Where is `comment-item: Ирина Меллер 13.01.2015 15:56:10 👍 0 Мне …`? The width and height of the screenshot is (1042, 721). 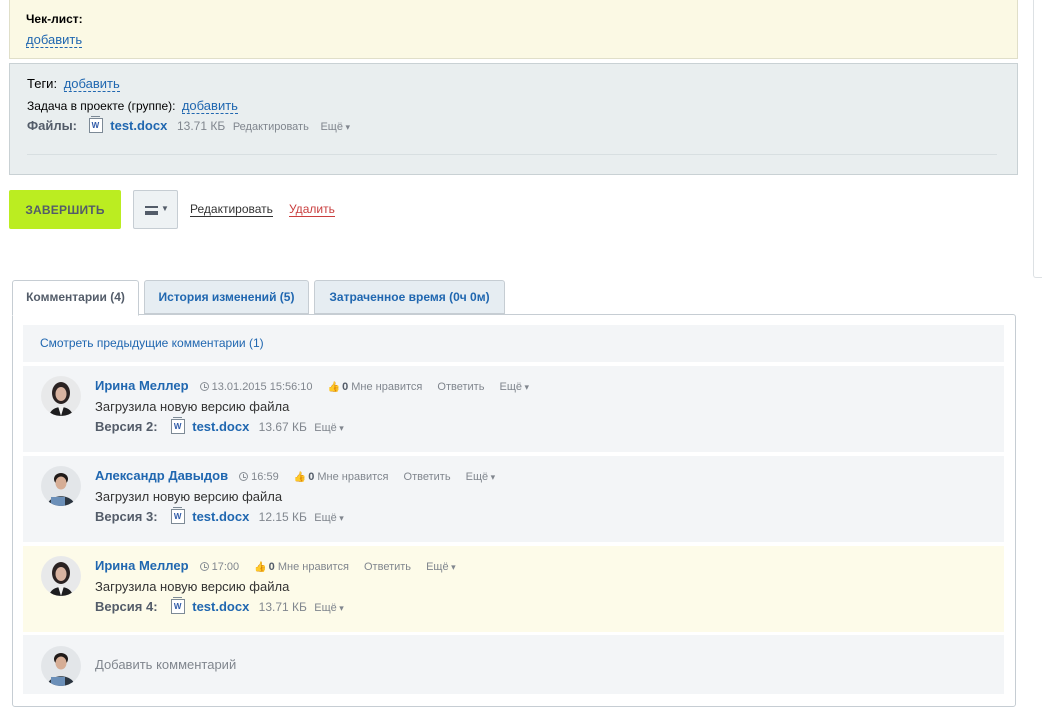 comment-item: Ирина Меллер 13.01.2015 15:56:10 👍 0 Мне … is located at coordinates (513, 409).